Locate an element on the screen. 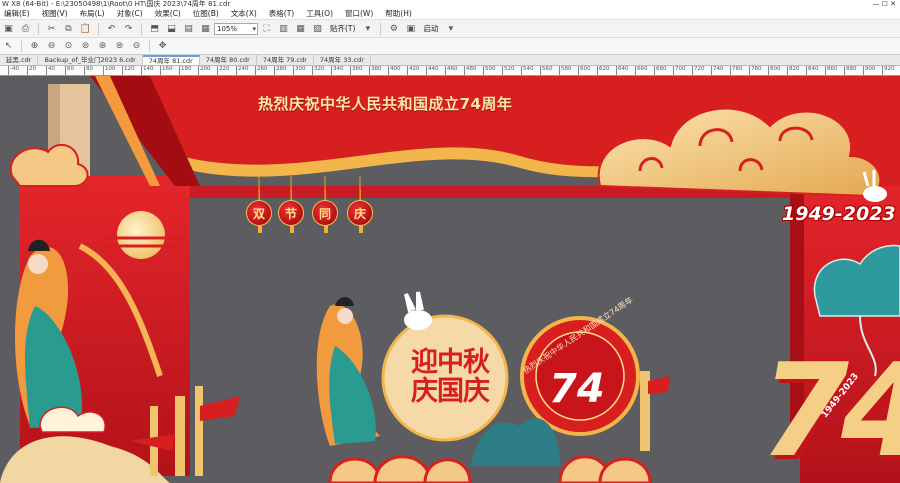 This screenshot has height=483, width=900. options-icon: ▣ is located at coordinates (410, 28).